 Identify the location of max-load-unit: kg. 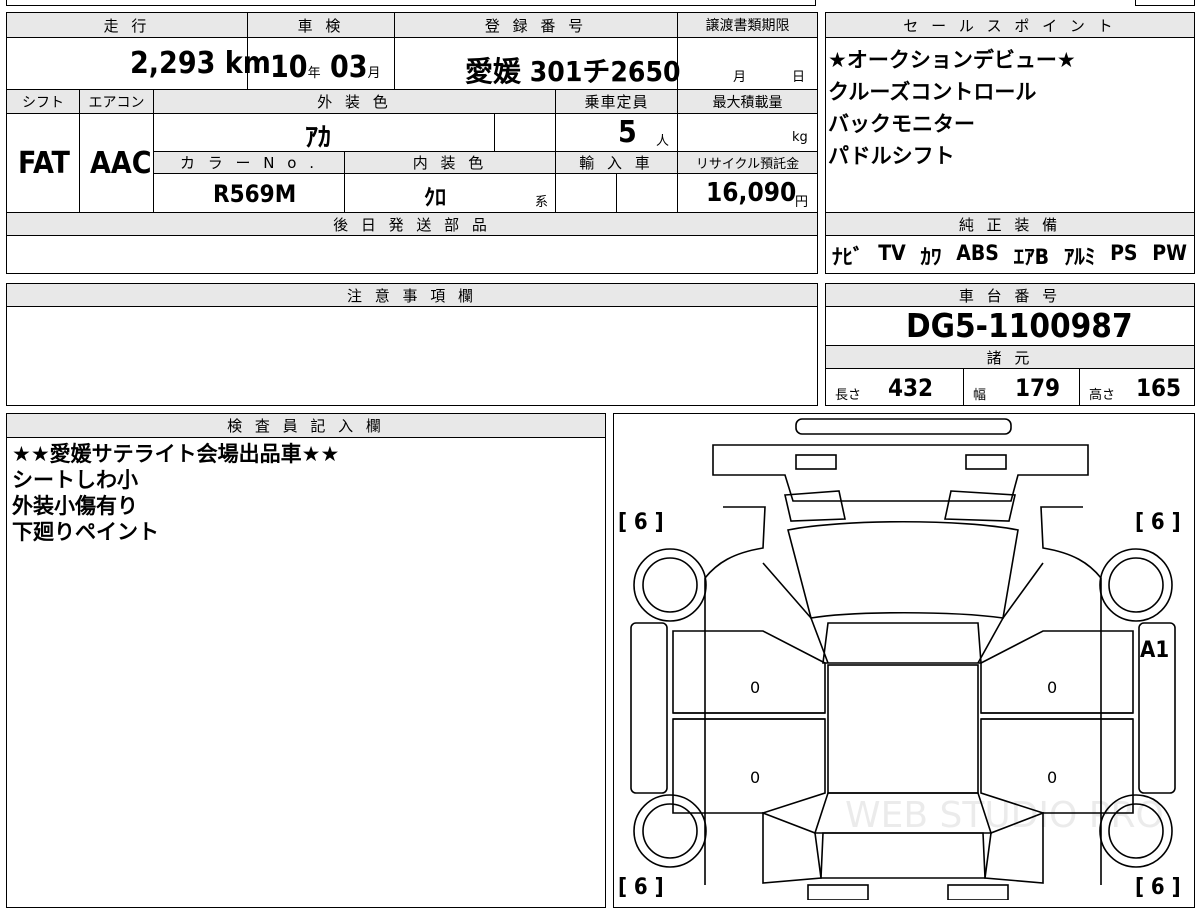
(800, 137).